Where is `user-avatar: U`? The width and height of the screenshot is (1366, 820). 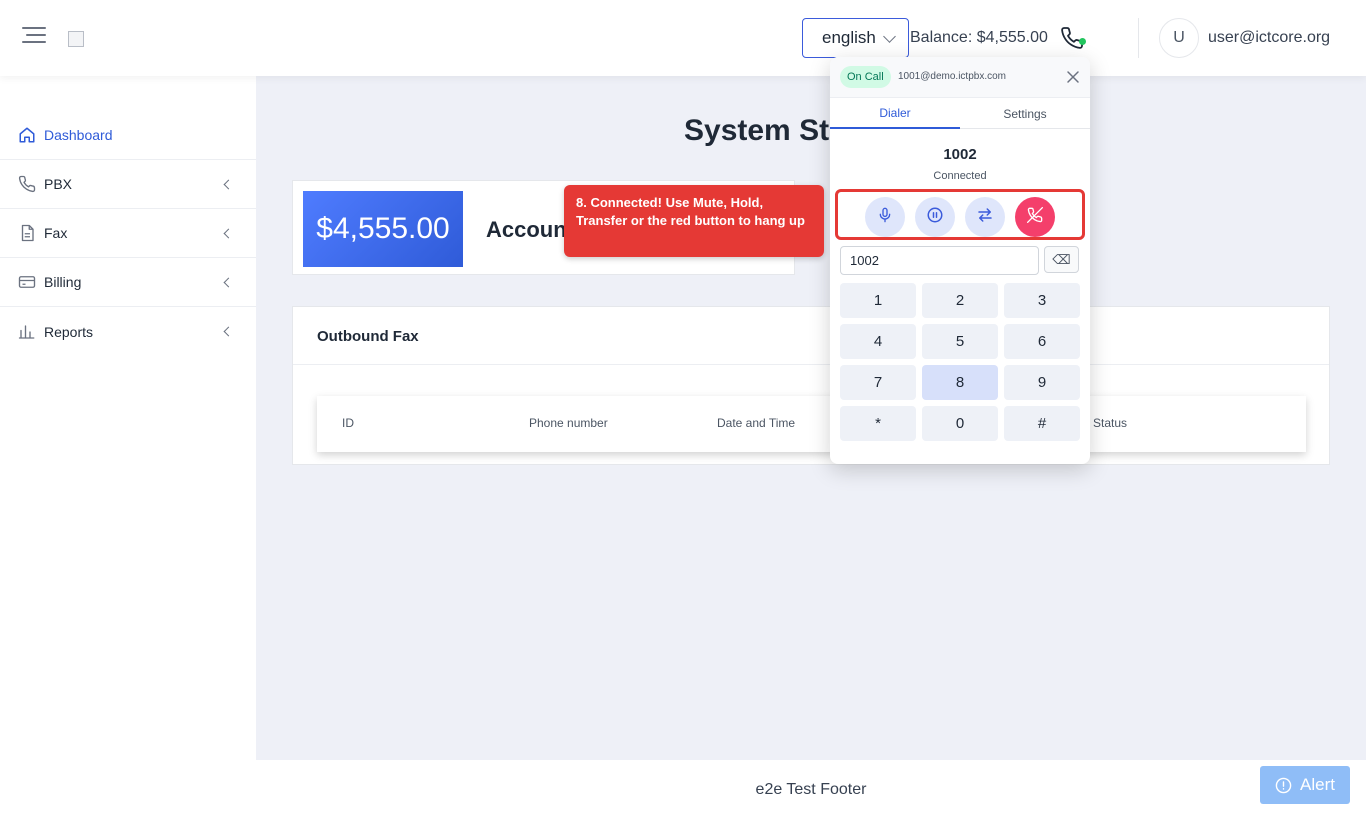 user-avatar: U is located at coordinates (1179, 38).